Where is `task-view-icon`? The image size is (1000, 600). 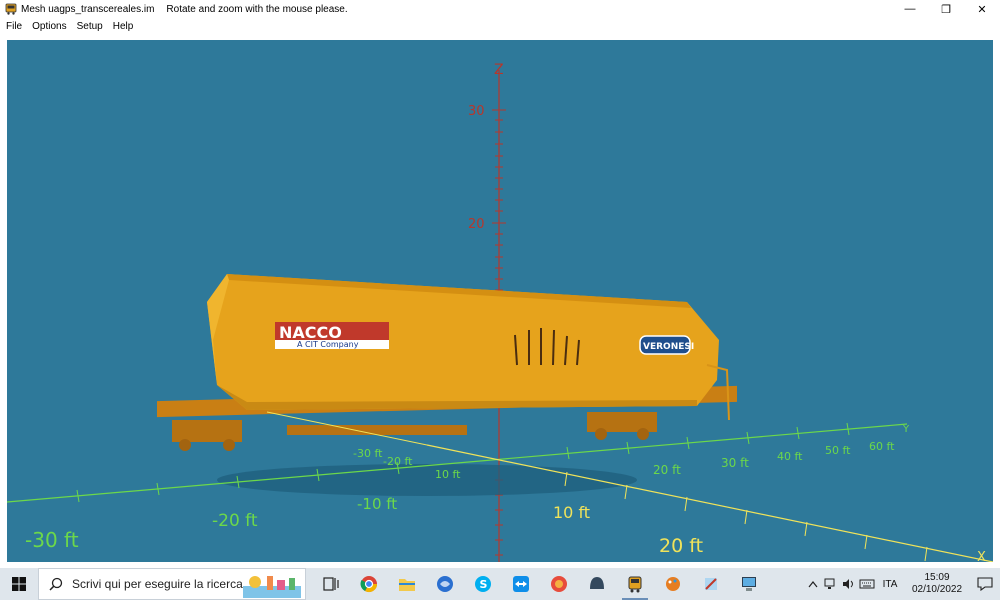 task-view-icon is located at coordinates (331, 584).